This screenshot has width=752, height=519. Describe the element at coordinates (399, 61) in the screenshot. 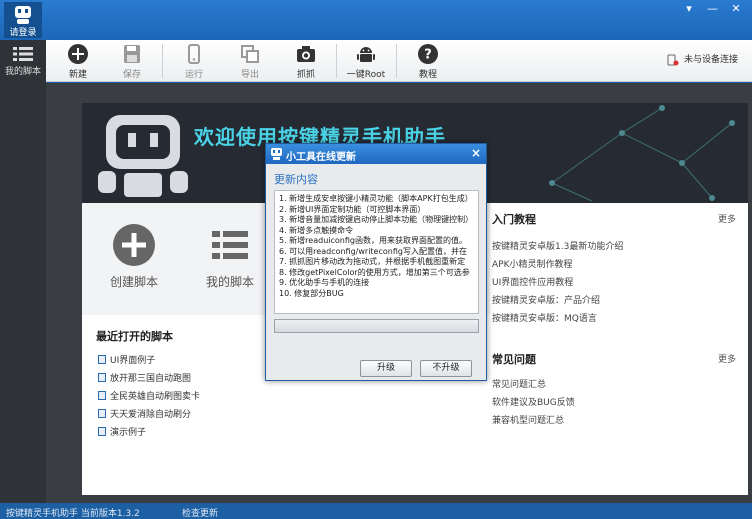

I see `toolbar: 新建 保存 运行 导出 抓抓 一键Root ? 教程 未与设备连接` at that location.